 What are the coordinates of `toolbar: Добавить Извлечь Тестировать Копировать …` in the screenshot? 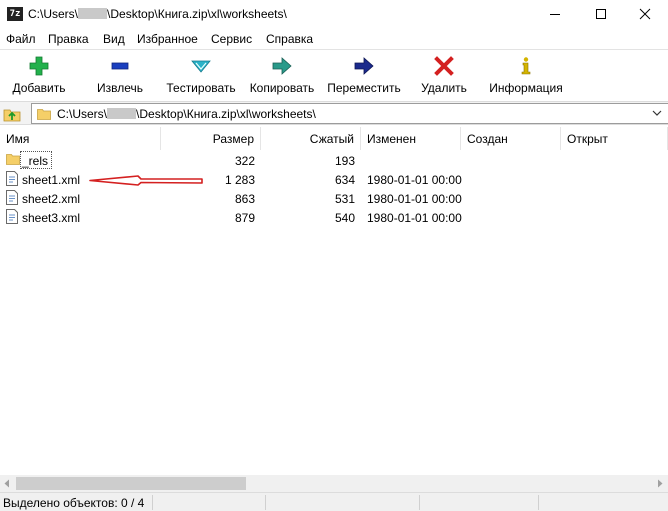 It's located at (334, 74).